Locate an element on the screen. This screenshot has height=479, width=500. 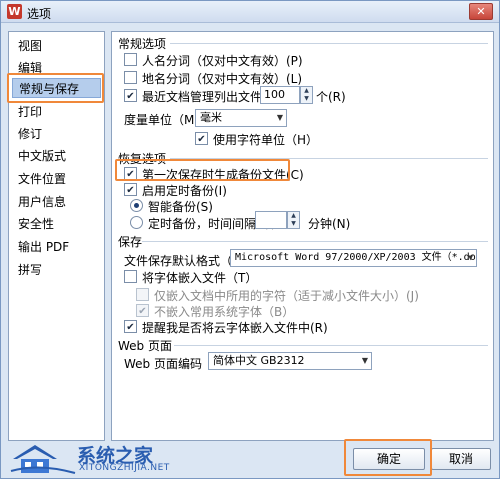
wps-app-icon: W is located at coordinates (14, 11).